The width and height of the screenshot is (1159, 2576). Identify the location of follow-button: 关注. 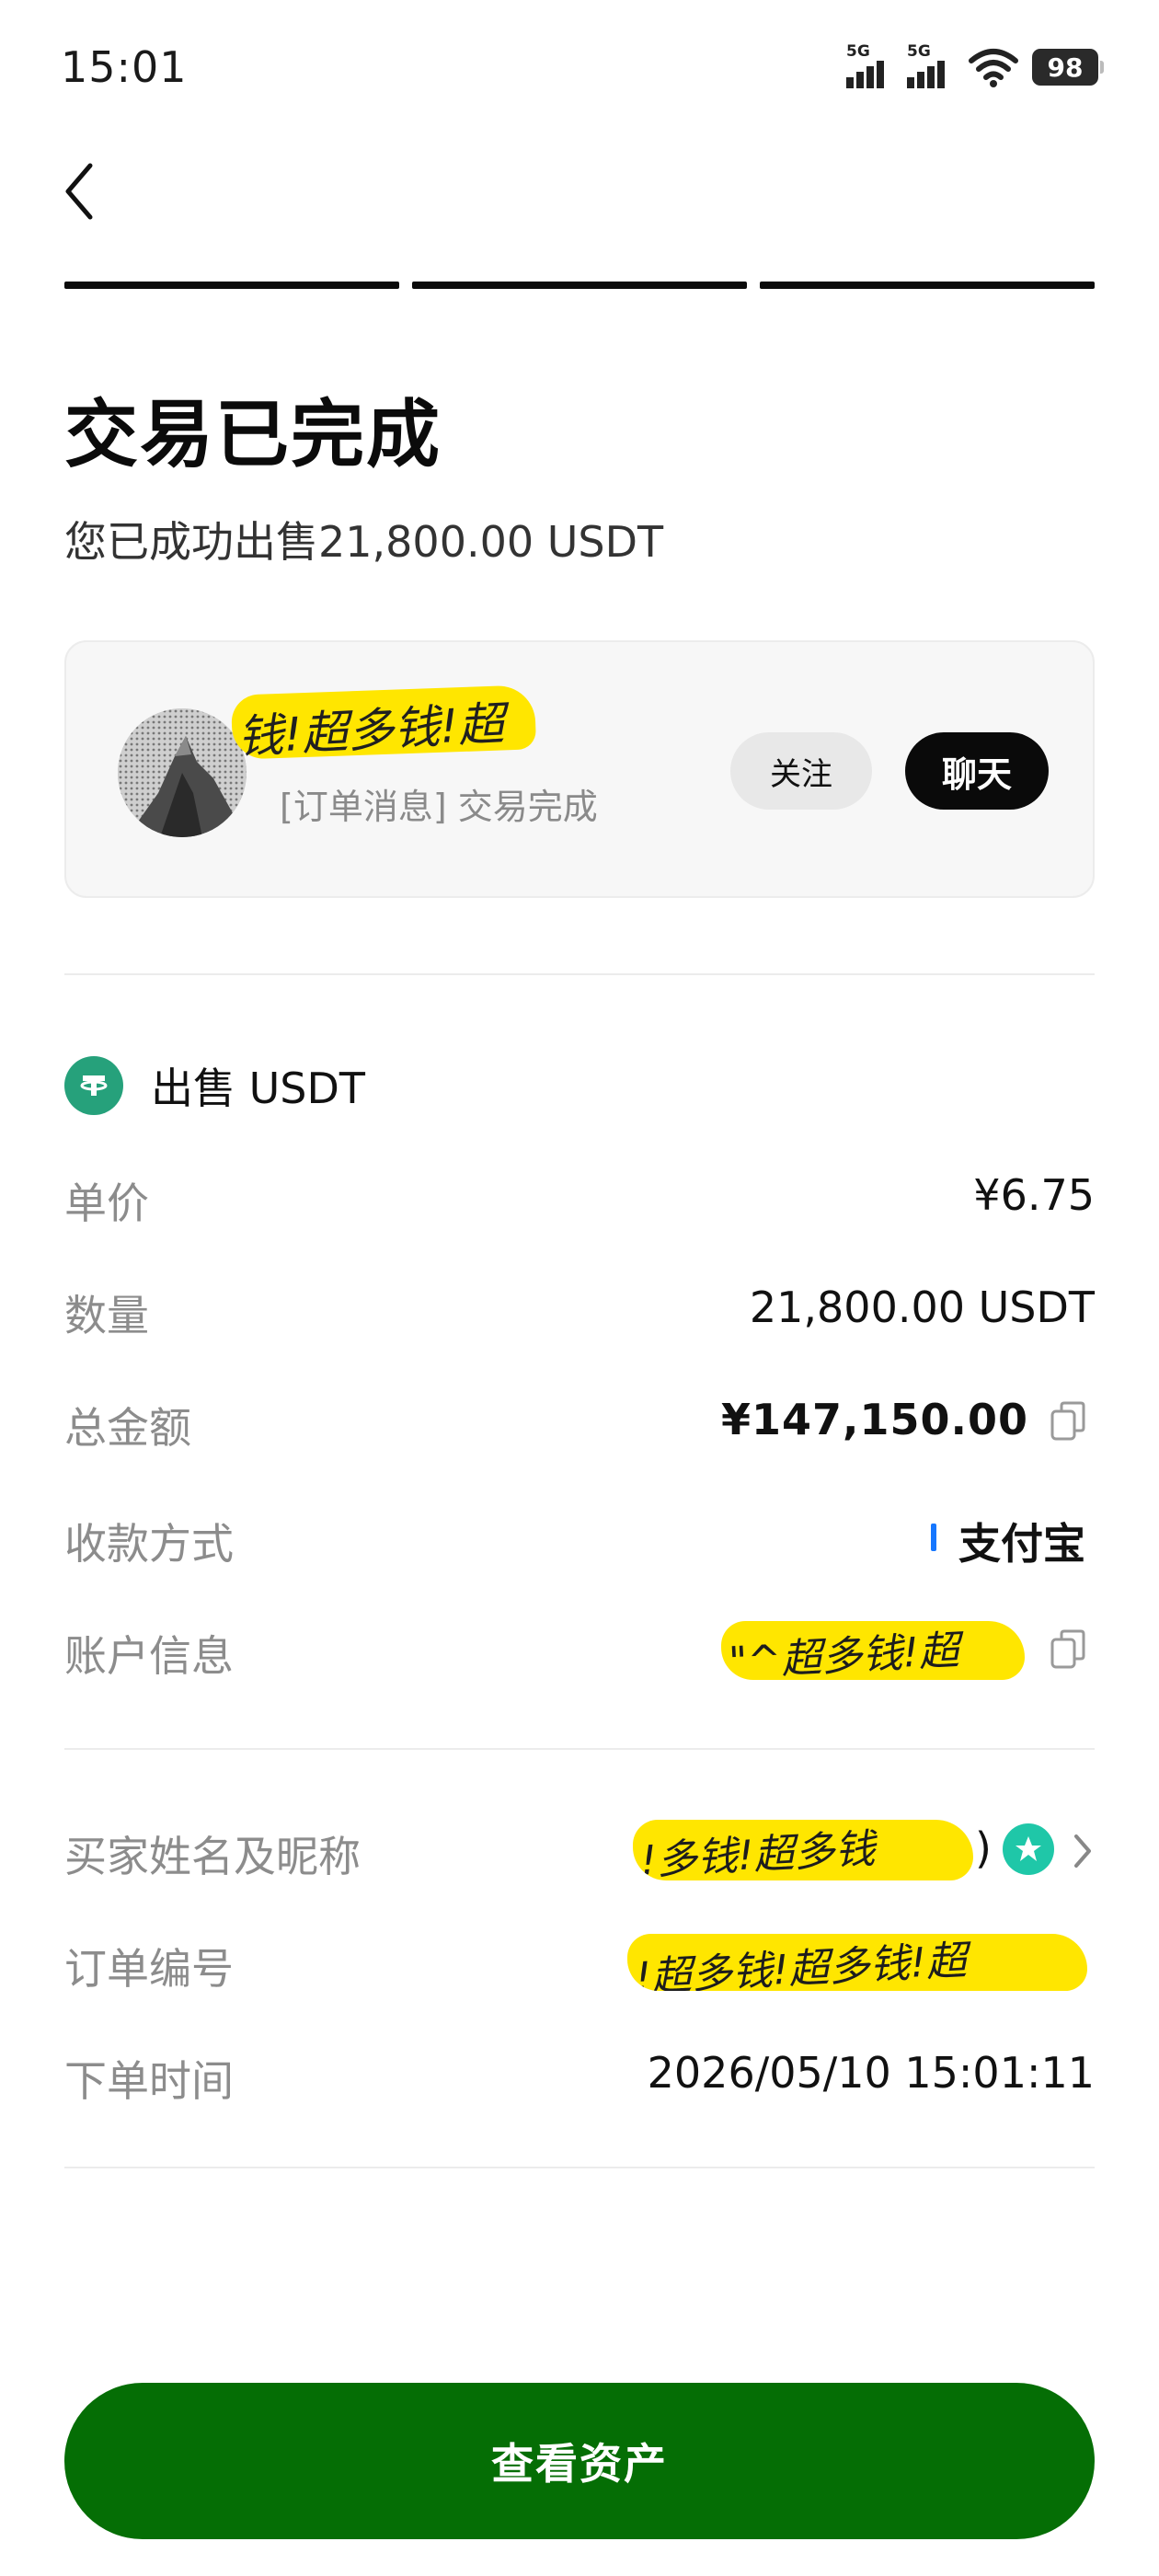
(801, 771).